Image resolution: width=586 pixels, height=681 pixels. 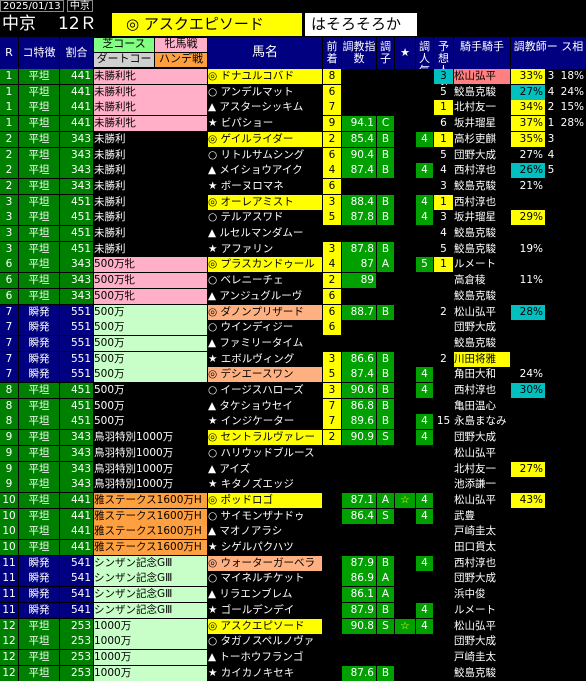 I want to click on table-row: 1 平坦 441 未勝利牝 ★ ビパショー 9 94.1 C 6 坂井瑠星 37% 1 28%, so click(x=293, y=124).